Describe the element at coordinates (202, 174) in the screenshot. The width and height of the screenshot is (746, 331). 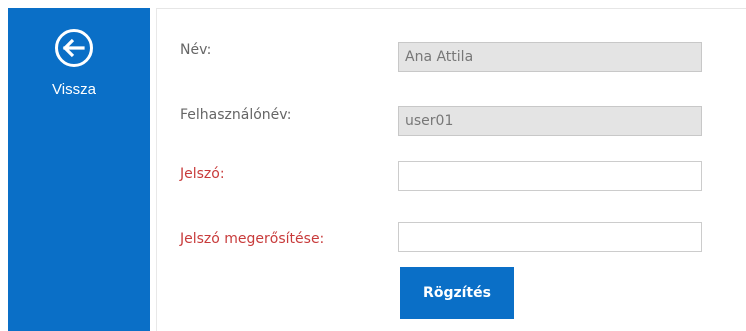
I see `password-label: Jelszó:` at that location.